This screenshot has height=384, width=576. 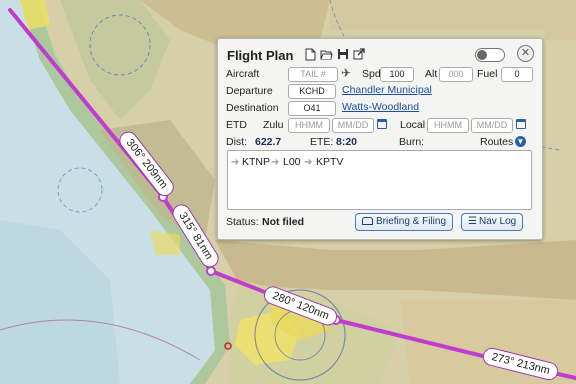 What do you see at coordinates (273, 125) in the screenshot?
I see `zulu-label: Zulu` at bounding box center [273, 125].